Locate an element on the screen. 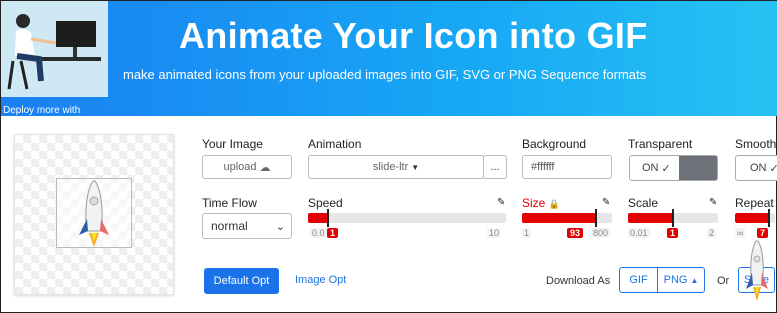 This screenshot has height=313, width=777. size-min: 1 is located at coordinates (527, 233).